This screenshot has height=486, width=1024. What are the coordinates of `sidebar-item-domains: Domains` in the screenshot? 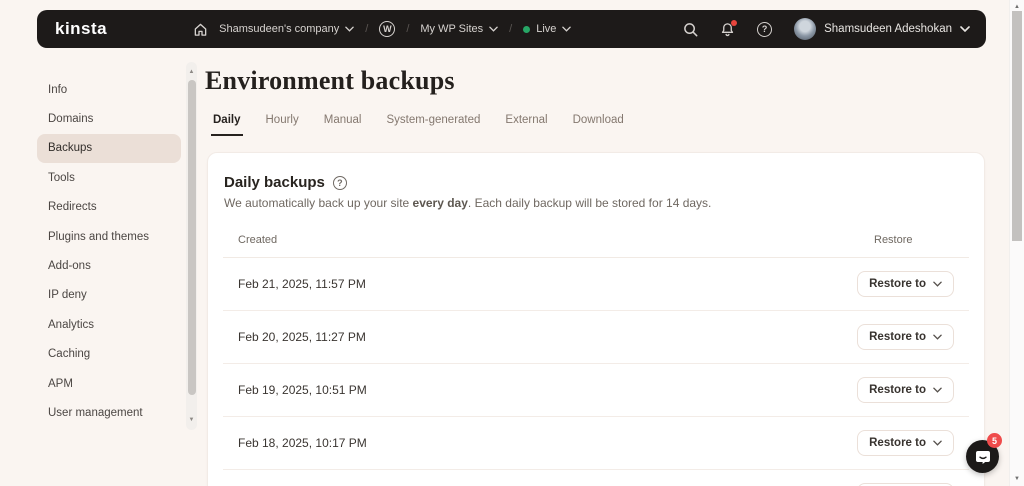 It's located at (109, 118).